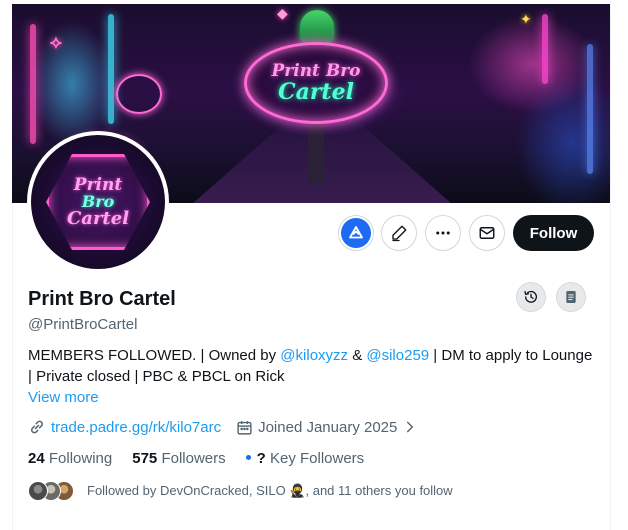  I want to click on bio-text: MEMBERS FOLLOWED. | Owned by, so click(154, 355).